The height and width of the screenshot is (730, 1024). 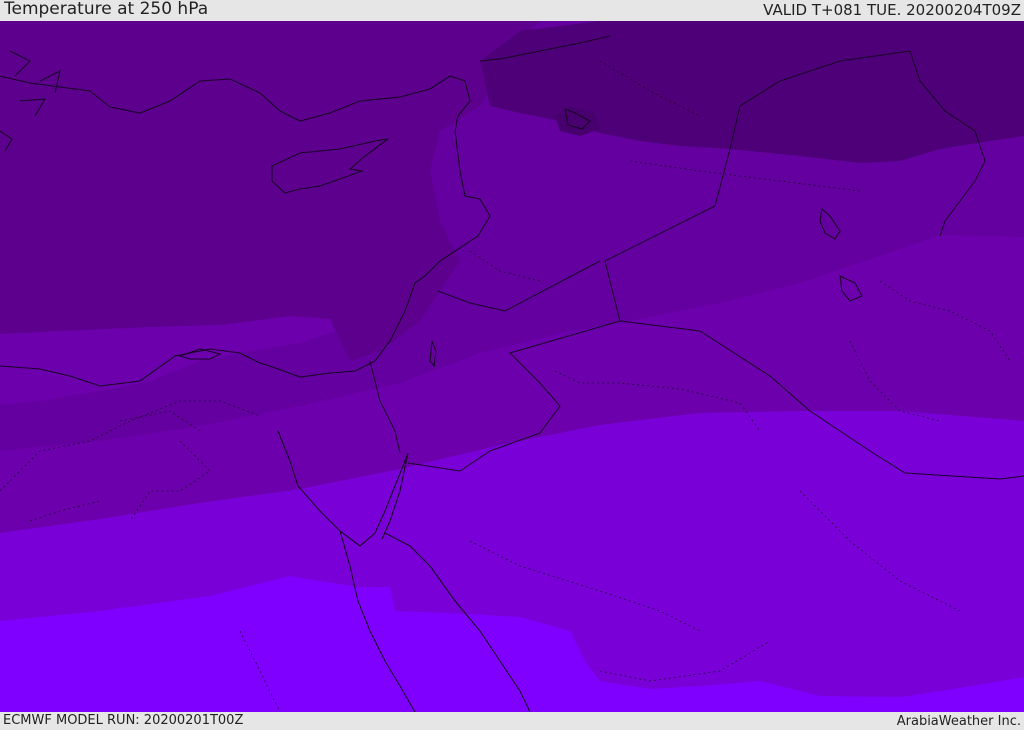 I want to click on credit-label: ArabiaWeather Inc., so click(x=958, y=721).